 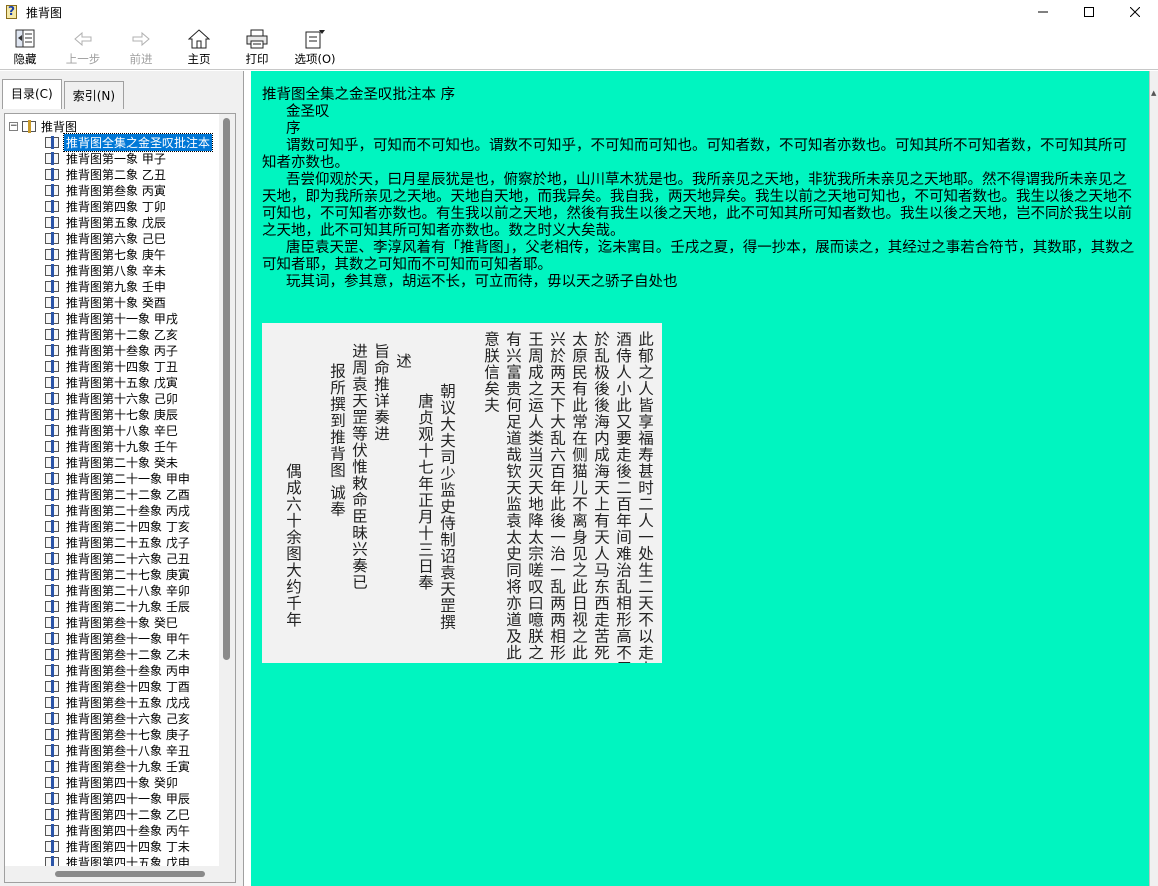 What do you see at coordinates (141, 47) in the screenshot?
I see `forward-button: 前进` at bounding box center [141, 47].